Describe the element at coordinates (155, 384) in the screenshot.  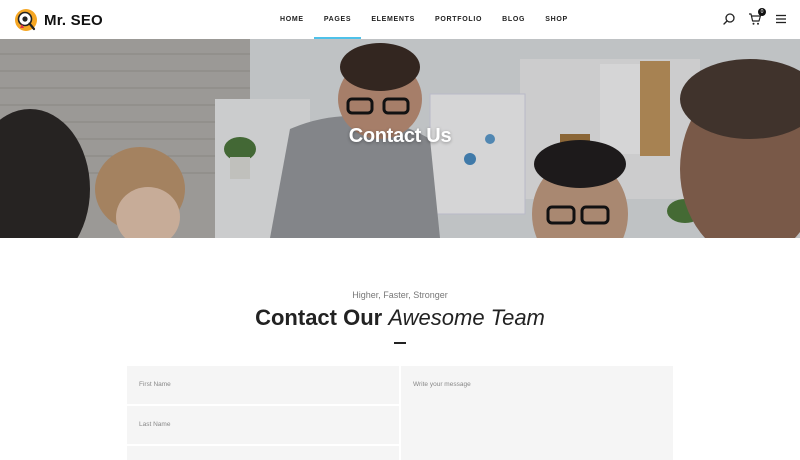
I see `first-name-placeholder: First Name` at that location.